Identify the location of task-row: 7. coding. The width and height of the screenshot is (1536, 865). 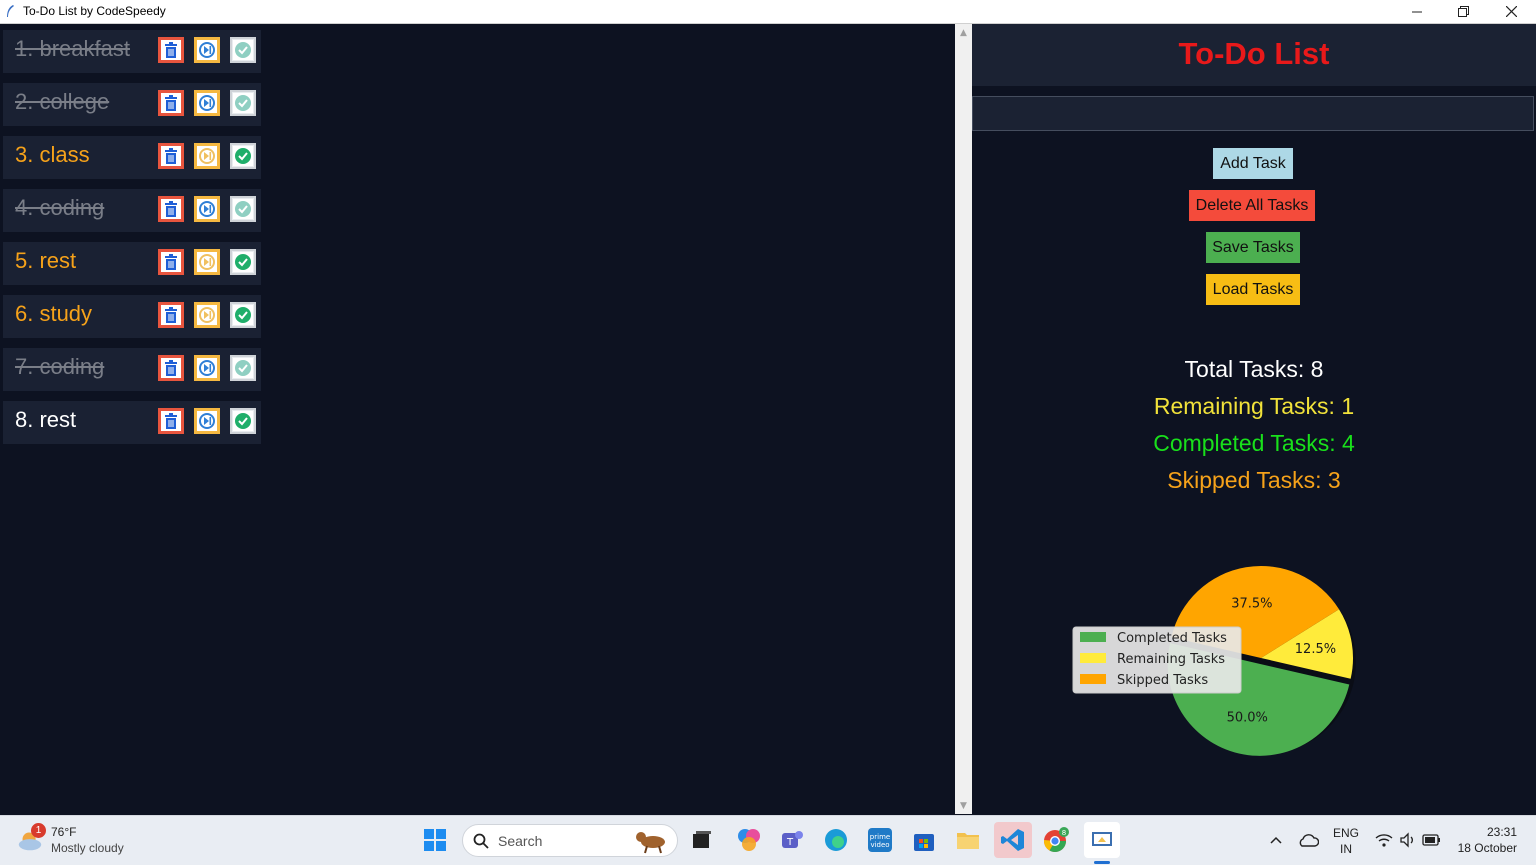
(132, 369).